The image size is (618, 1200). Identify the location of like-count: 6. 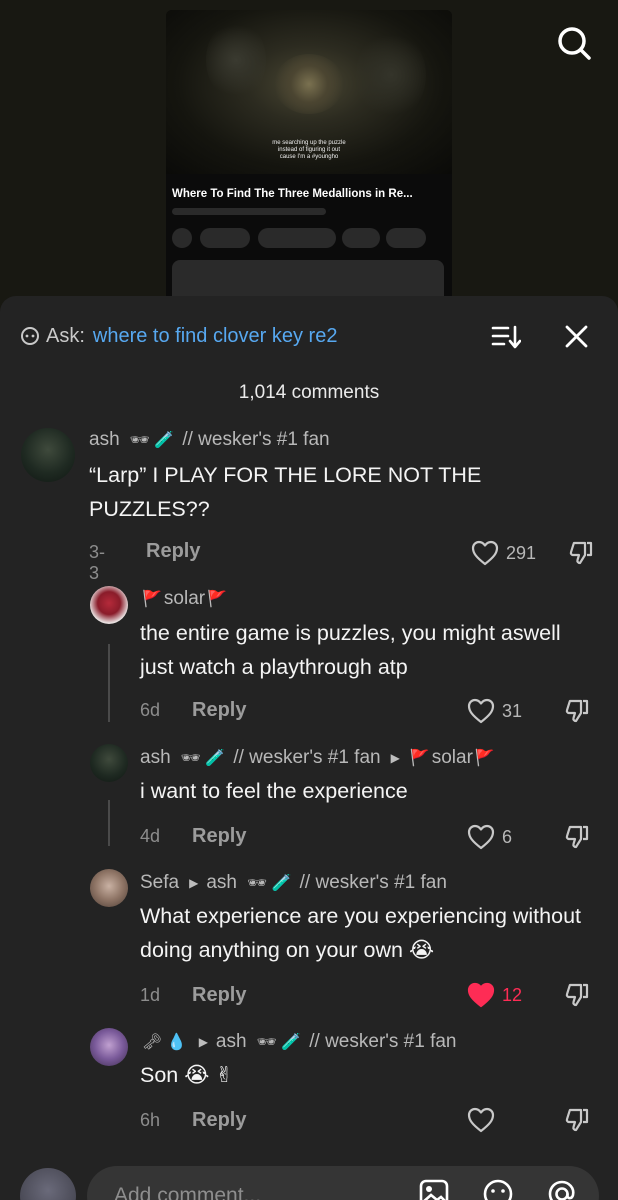
(507, 837).